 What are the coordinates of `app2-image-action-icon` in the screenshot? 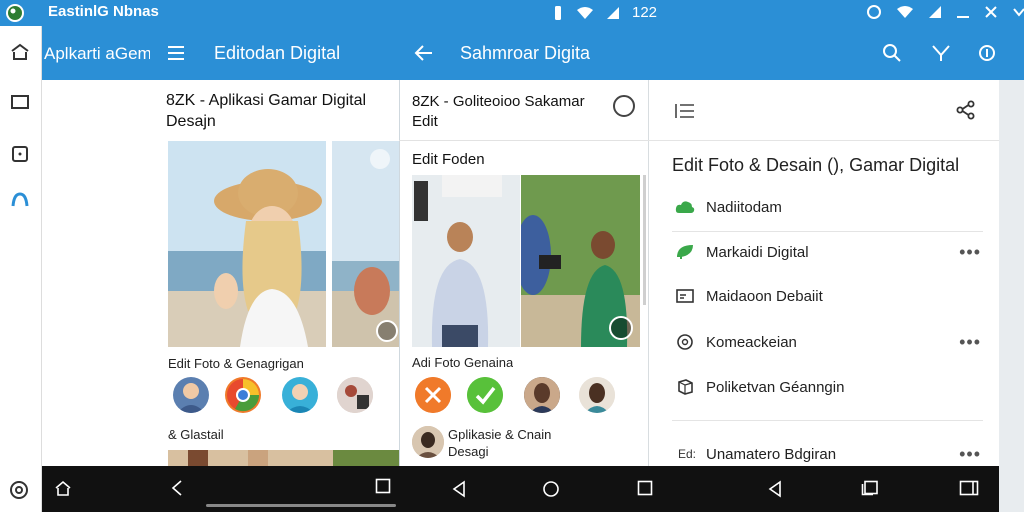 It's located at (621, 328).